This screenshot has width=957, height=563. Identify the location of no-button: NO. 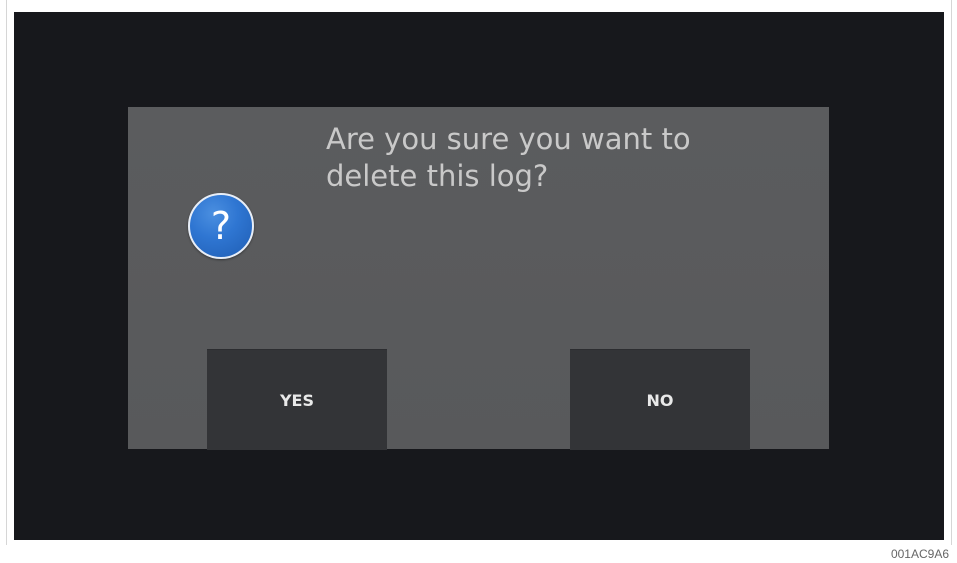
(660, 399).